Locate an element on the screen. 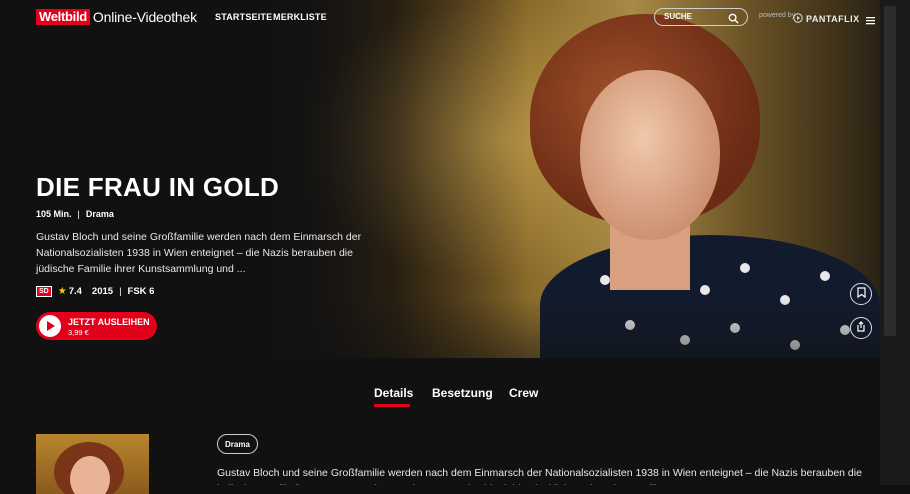 The height and width of the screenshot is (494, 910). share-button is located at coordinates (861, 328).